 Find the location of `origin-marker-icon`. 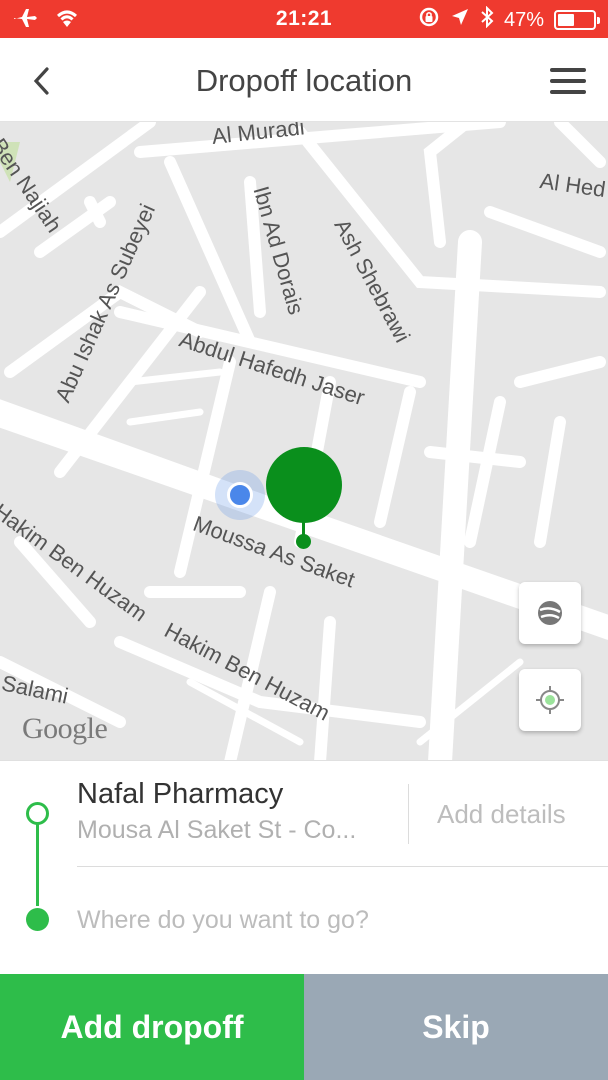

origin-marker-icon is located at coordinates (37, 813).